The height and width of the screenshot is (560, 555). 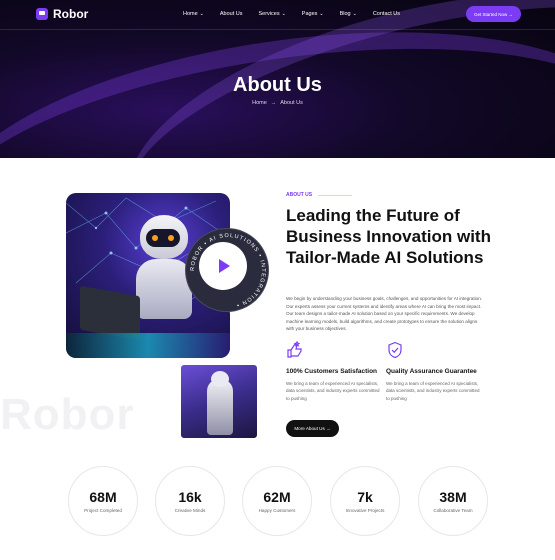 What do you see at coordinates (312, 428) in the screenshot?
I see `more-about-button: More About Us →` at bounding box center [312, 428].